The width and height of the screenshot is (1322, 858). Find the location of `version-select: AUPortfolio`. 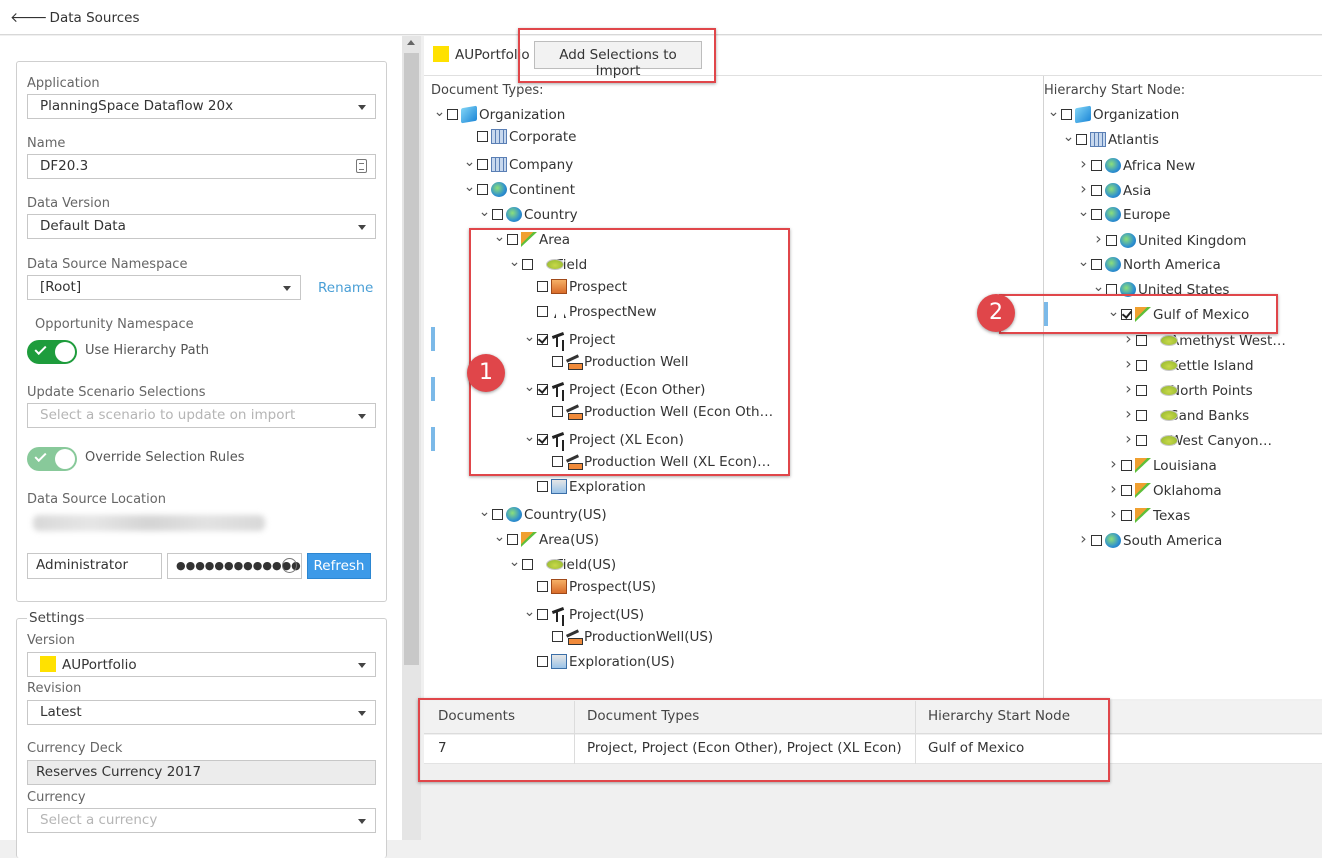

version-select: AUPortfolio is located at coordinates (201, 664).